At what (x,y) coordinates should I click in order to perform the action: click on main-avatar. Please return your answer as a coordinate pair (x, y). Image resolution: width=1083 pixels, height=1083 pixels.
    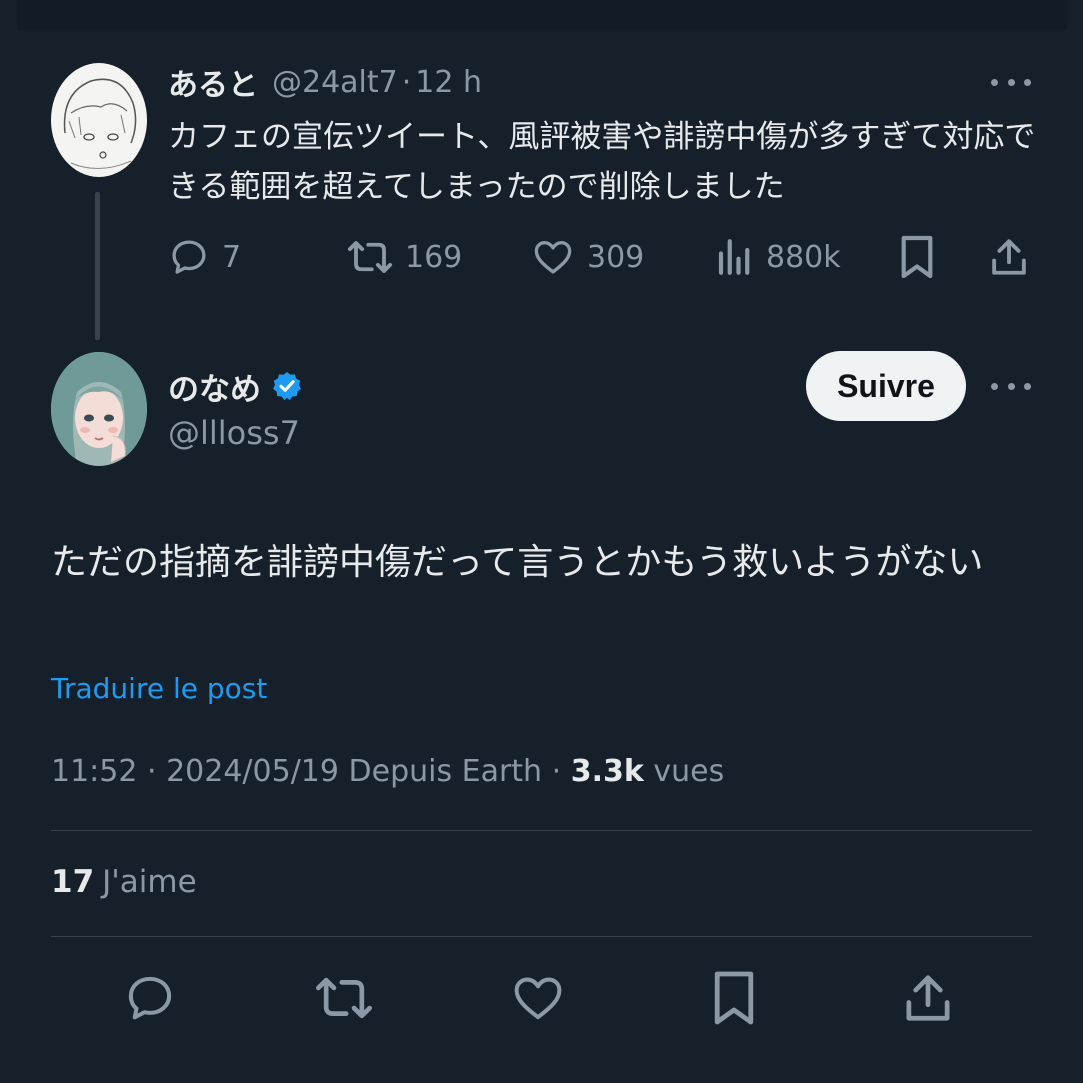
    Looking at the image, I should click on (99, 409).